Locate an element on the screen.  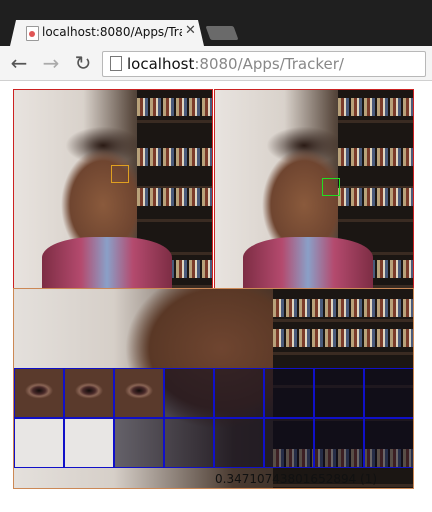
close-icon: ✕ is located at coordinates (190, 30).